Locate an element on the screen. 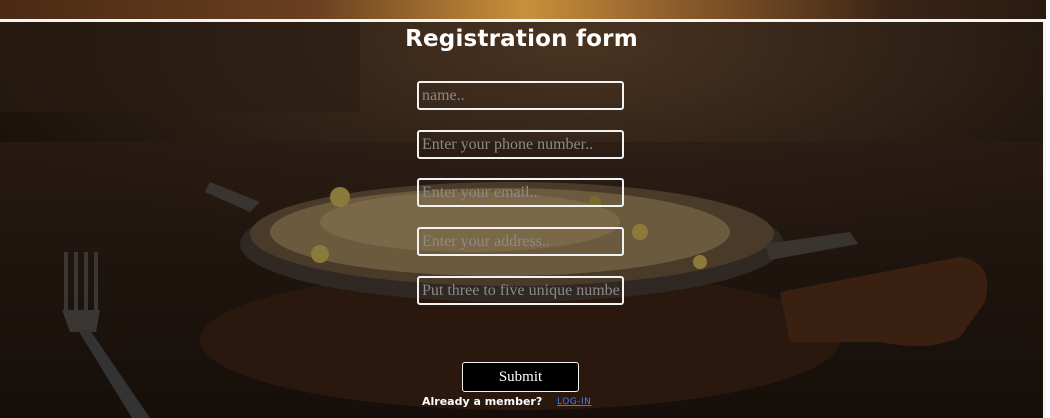 The image size is (1050, 418). unique-numbers-input is located at coordinates (520, 290).